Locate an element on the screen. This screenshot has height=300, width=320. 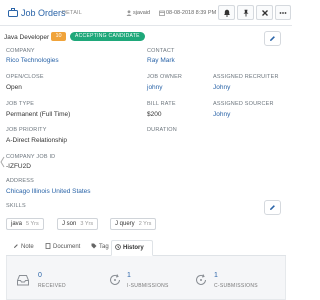
tab-history: History is located at coordinates (132, 248).